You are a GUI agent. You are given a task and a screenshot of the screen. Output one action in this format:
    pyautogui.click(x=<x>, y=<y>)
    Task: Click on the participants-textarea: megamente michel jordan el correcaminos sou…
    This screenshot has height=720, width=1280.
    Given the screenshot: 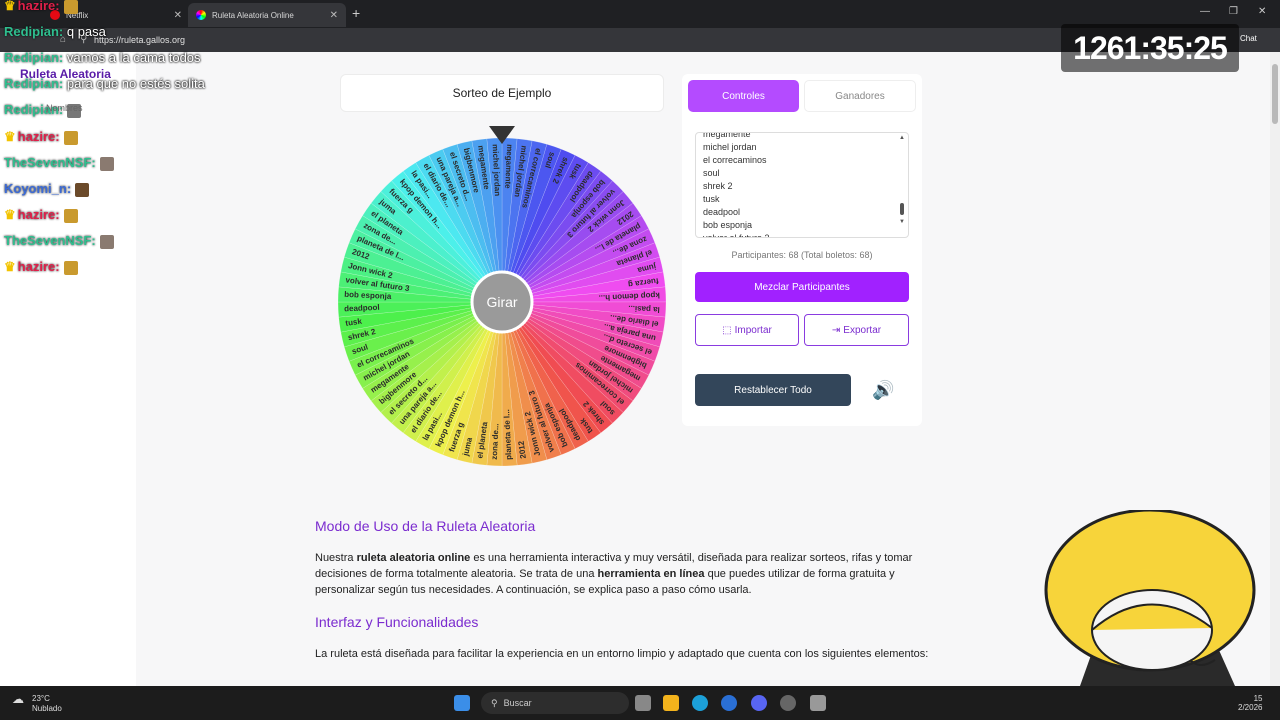 What is the action you would take?
    pyautogui.click(x=802, y=185)
    